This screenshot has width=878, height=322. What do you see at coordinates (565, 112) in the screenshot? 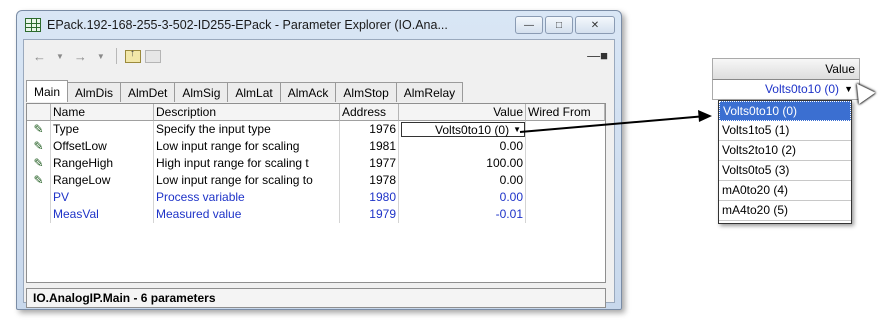
I see `column-header-wired-from: Wired From` at bounding box center [565, 112].